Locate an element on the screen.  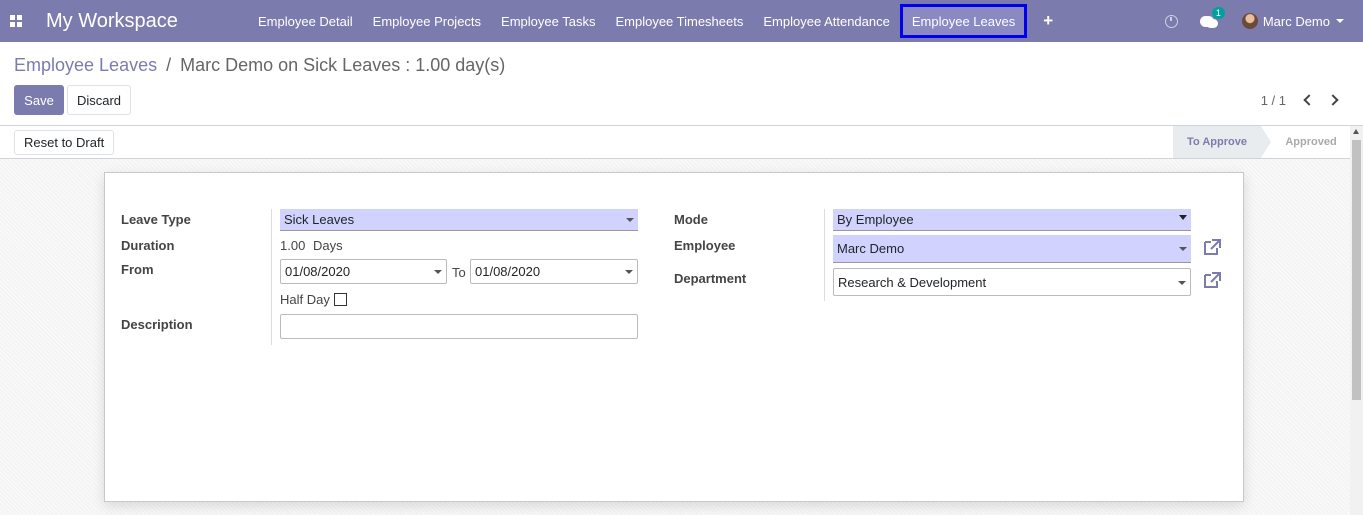
apps-menu-button is located at coordinates (15, 21).